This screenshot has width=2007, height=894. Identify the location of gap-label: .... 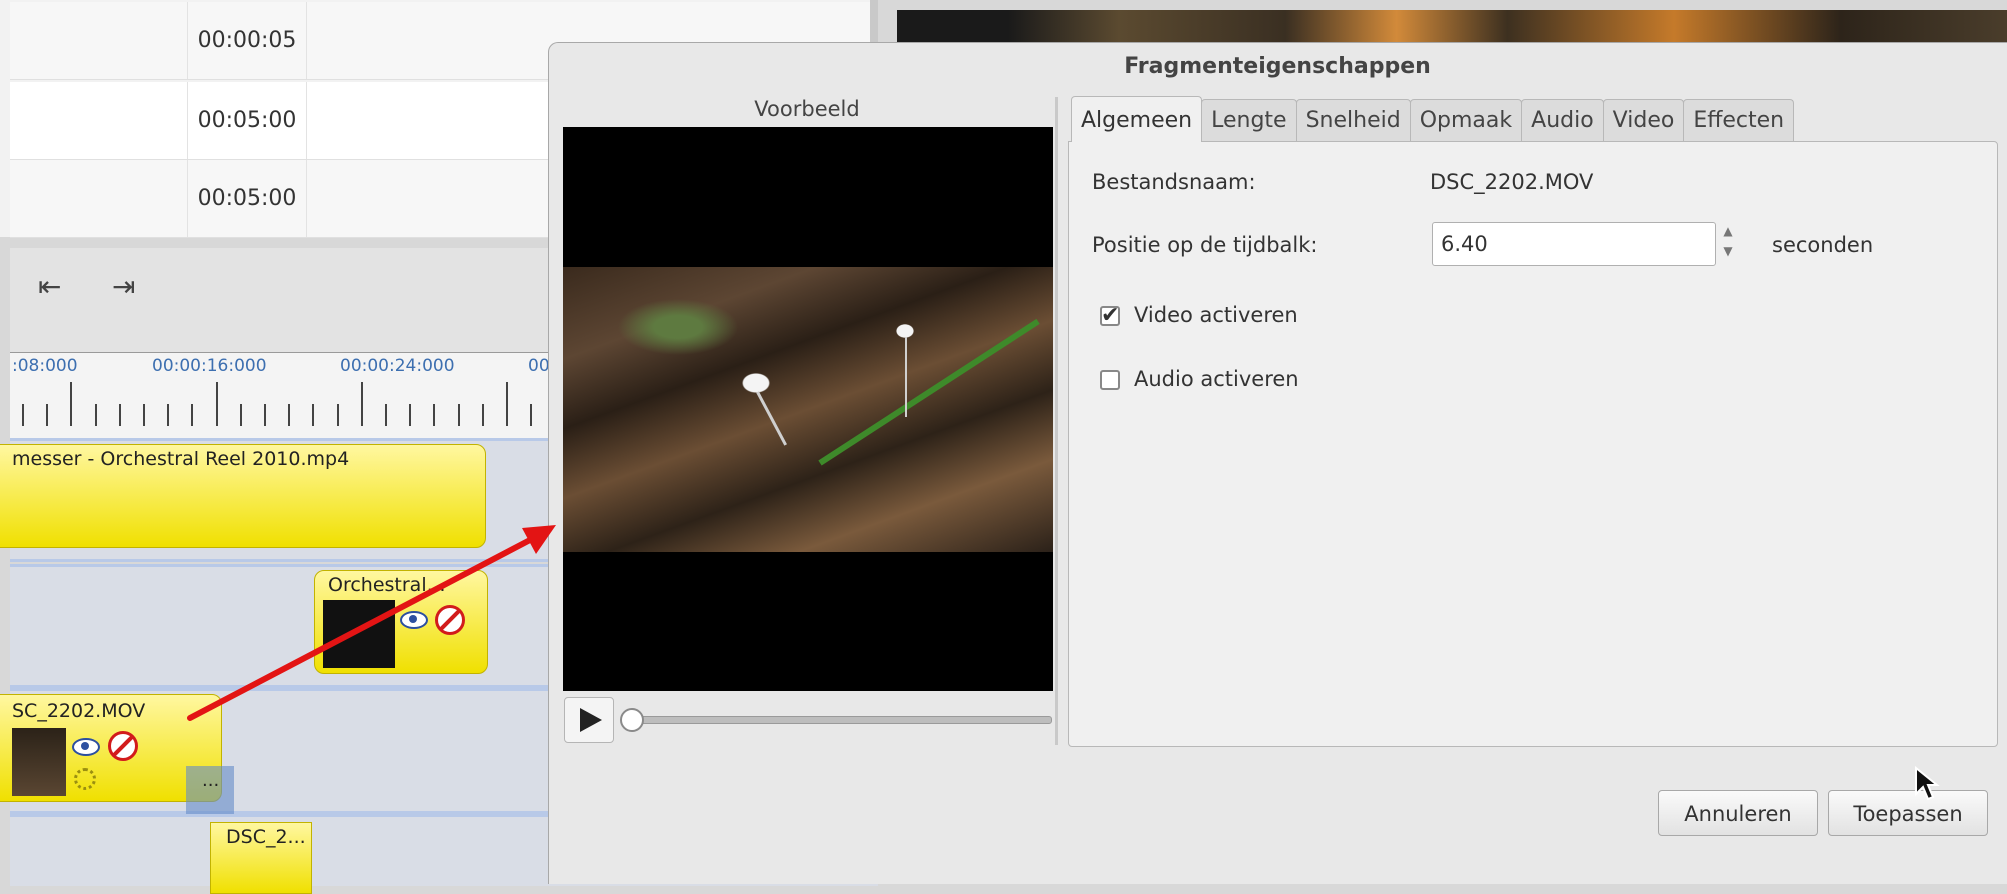
(211, 780).